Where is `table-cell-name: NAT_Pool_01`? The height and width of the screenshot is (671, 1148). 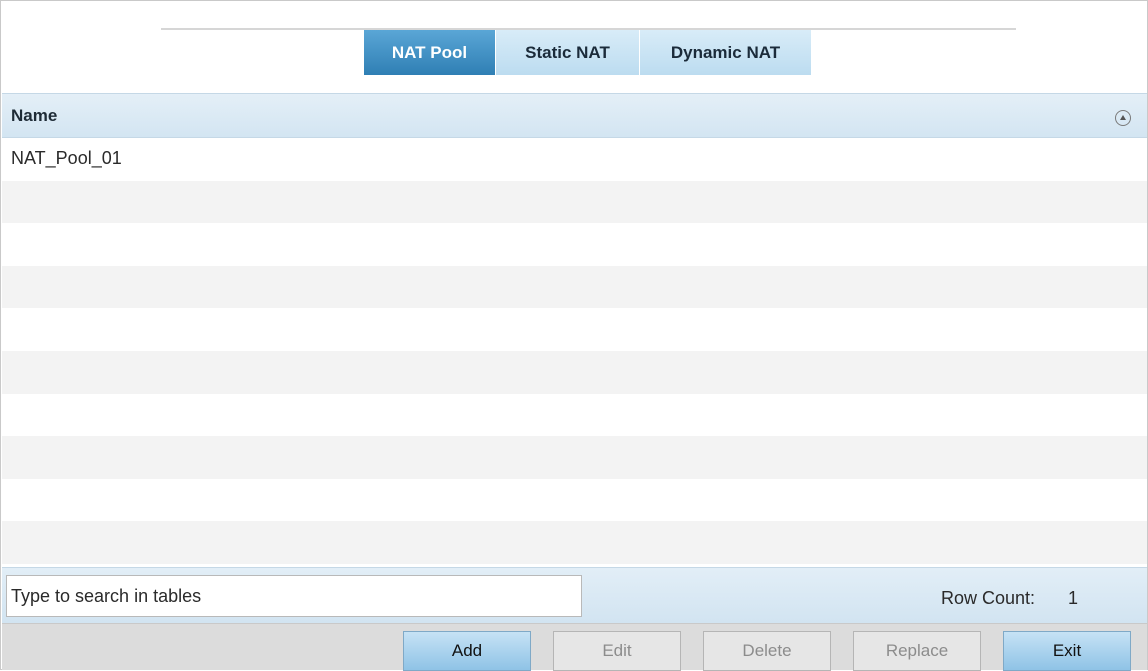 table-cell-name: NAT_Pool_01 is located at coordinates (66, 158).